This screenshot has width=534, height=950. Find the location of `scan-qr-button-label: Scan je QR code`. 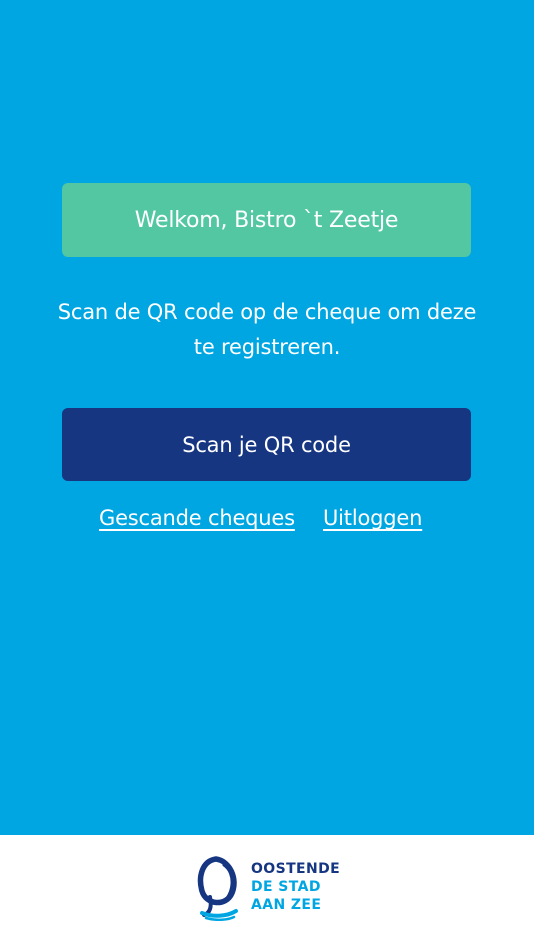

scan-qr-button-label: Scan je QR code is located at coordinates (266, 444).